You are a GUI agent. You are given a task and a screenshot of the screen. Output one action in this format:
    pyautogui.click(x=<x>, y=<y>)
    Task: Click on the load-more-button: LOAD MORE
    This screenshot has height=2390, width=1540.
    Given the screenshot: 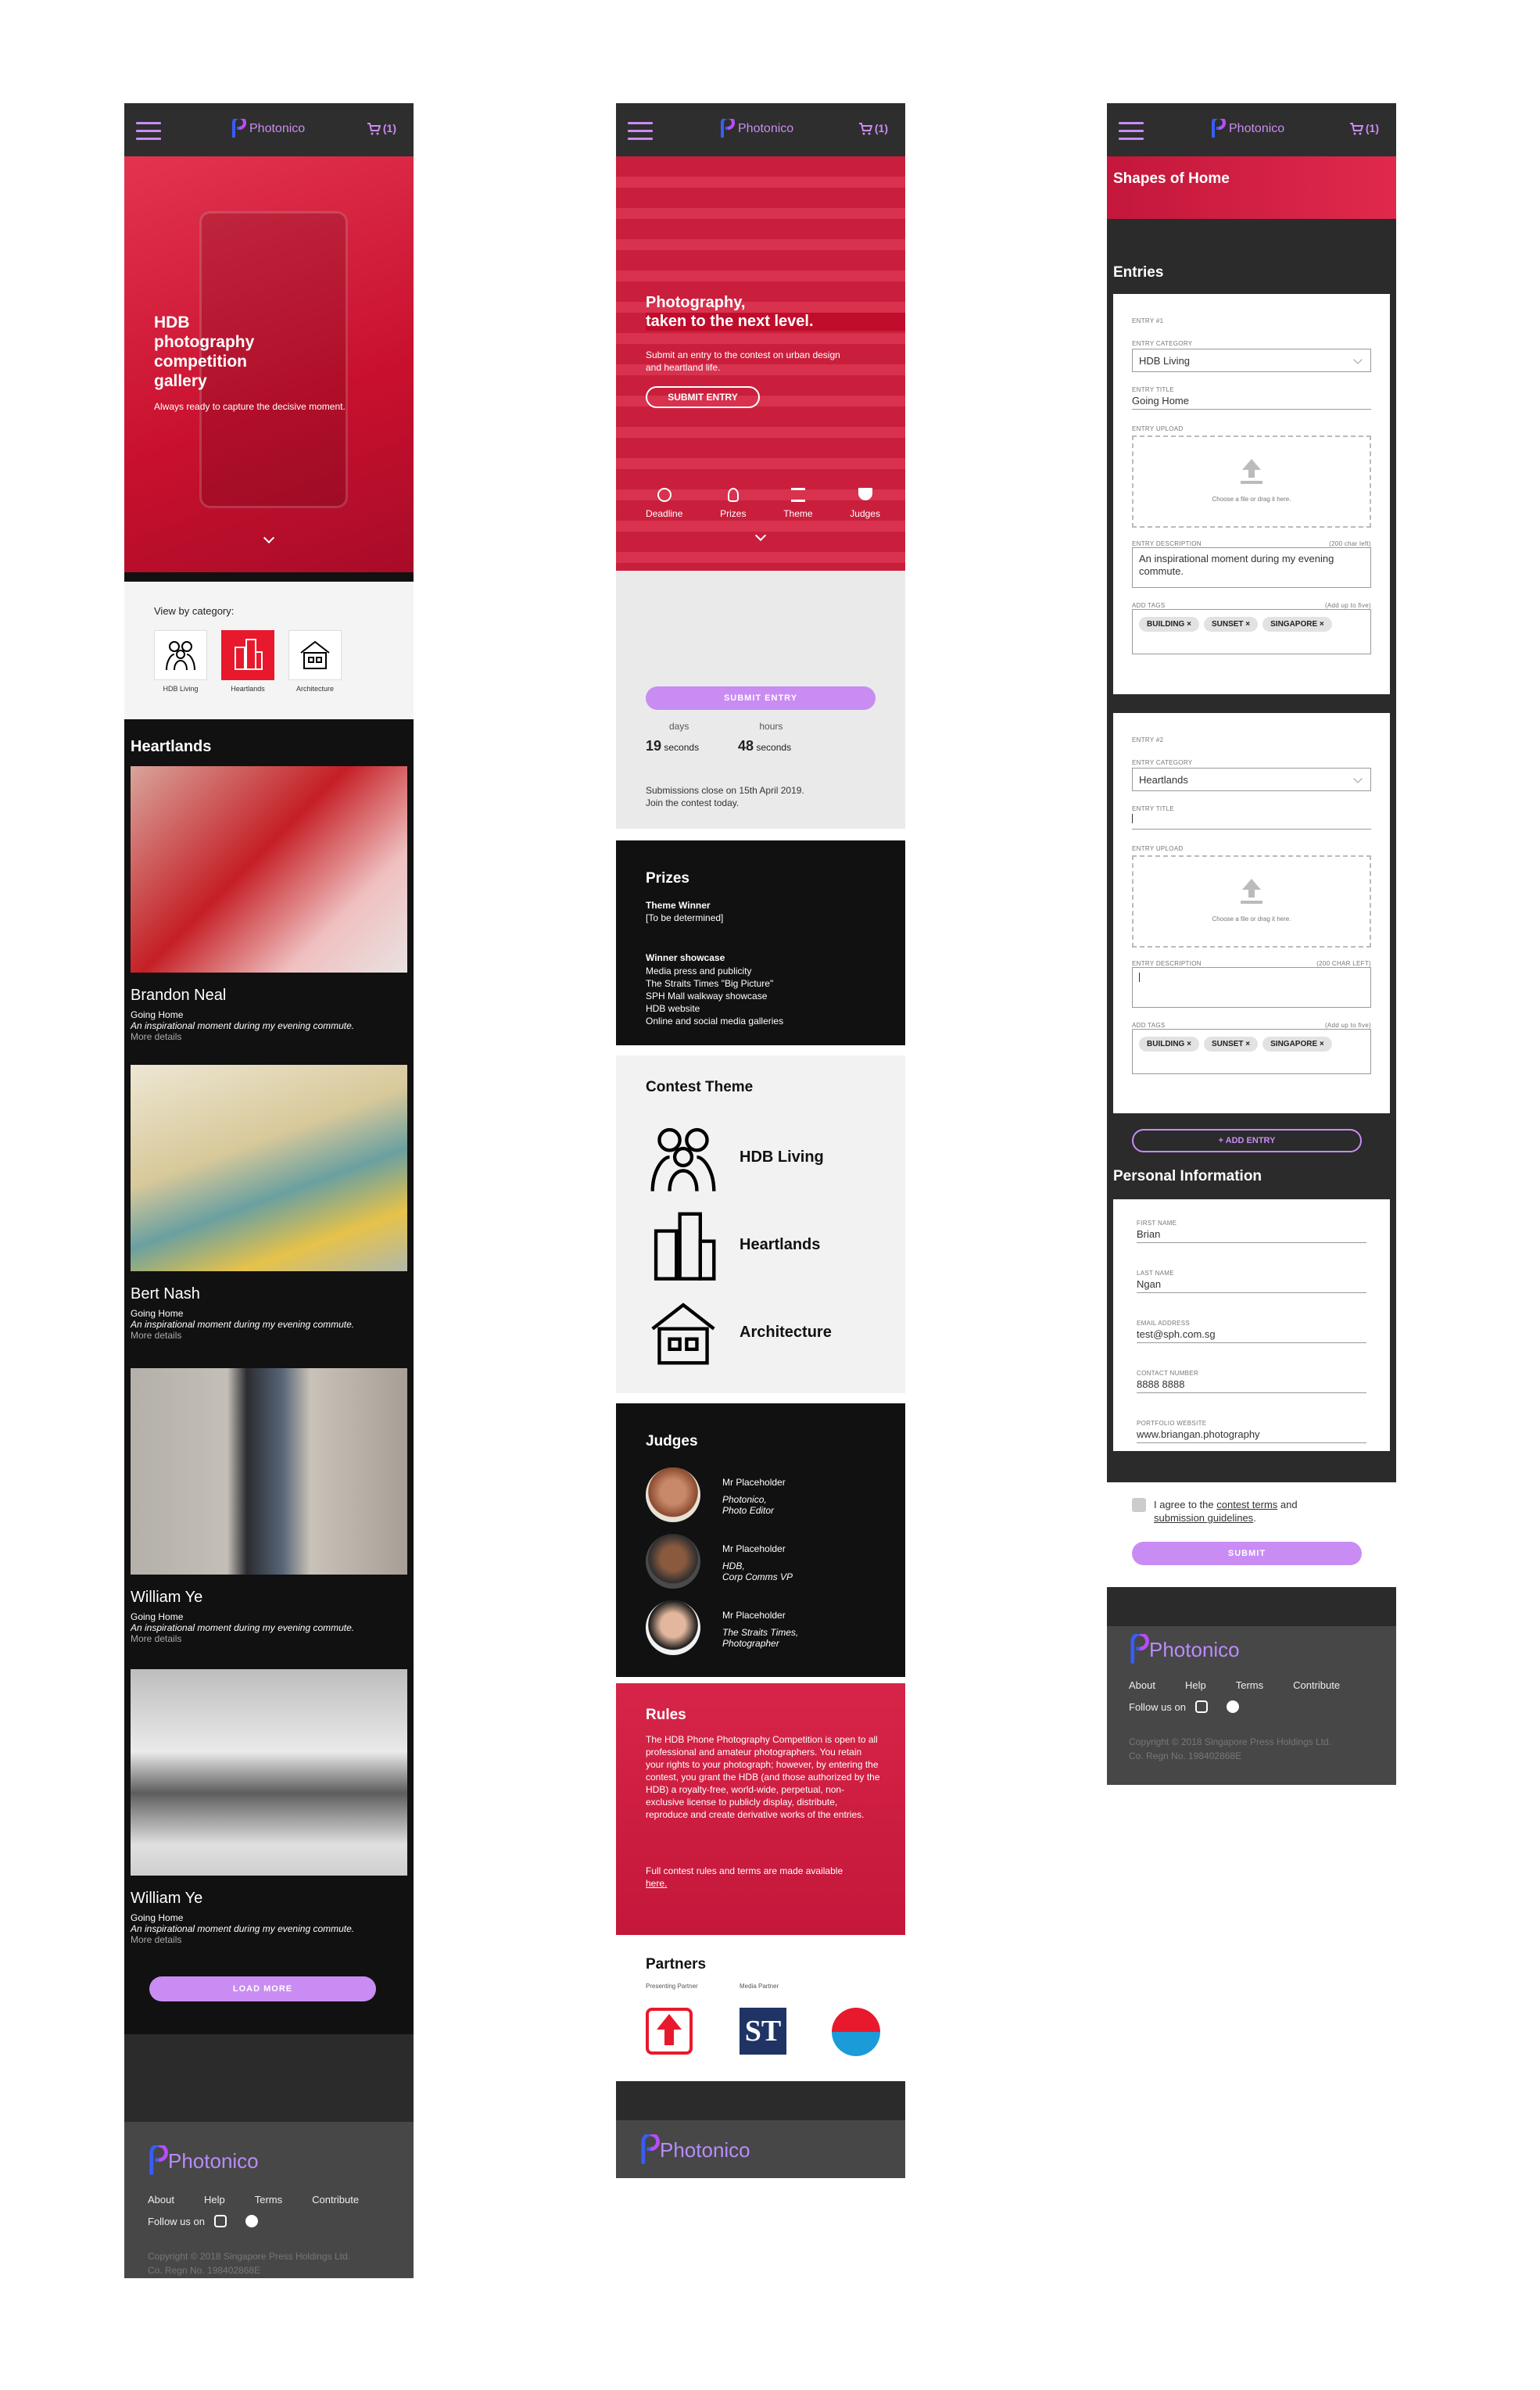 What is the action you would take?
    pyautogui.click(x=262, y=1988)
    